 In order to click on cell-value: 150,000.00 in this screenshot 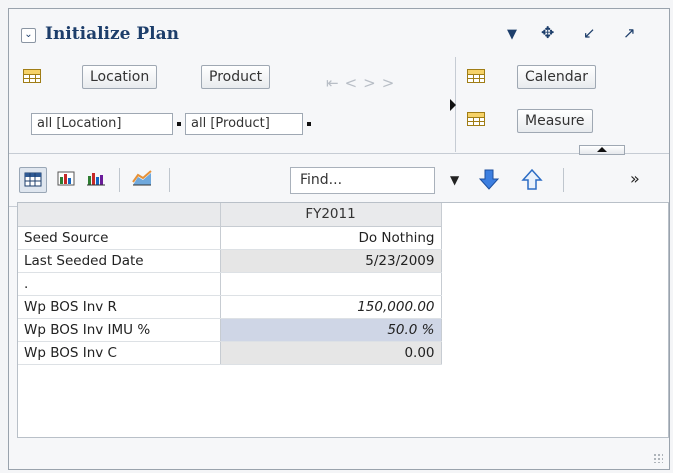, I will do `click(331, 307)`.